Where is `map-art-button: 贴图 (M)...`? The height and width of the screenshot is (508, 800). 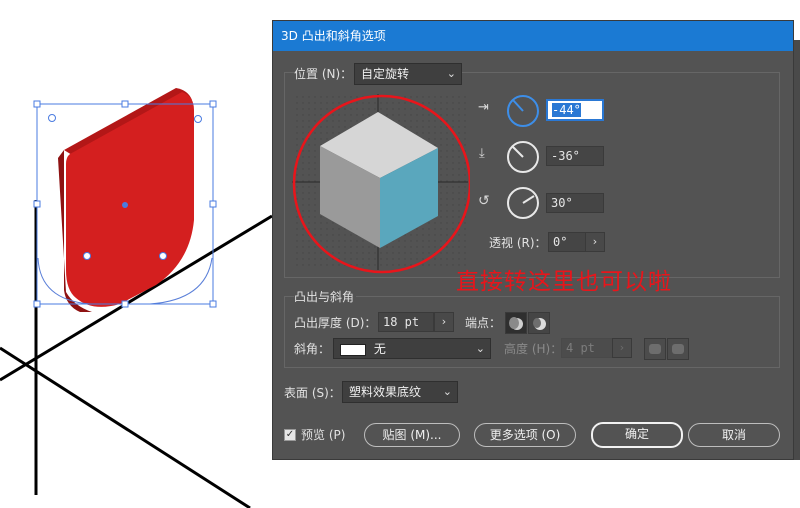
map-art-button: 贴图 (M)... is located at coordinates (412, 435).